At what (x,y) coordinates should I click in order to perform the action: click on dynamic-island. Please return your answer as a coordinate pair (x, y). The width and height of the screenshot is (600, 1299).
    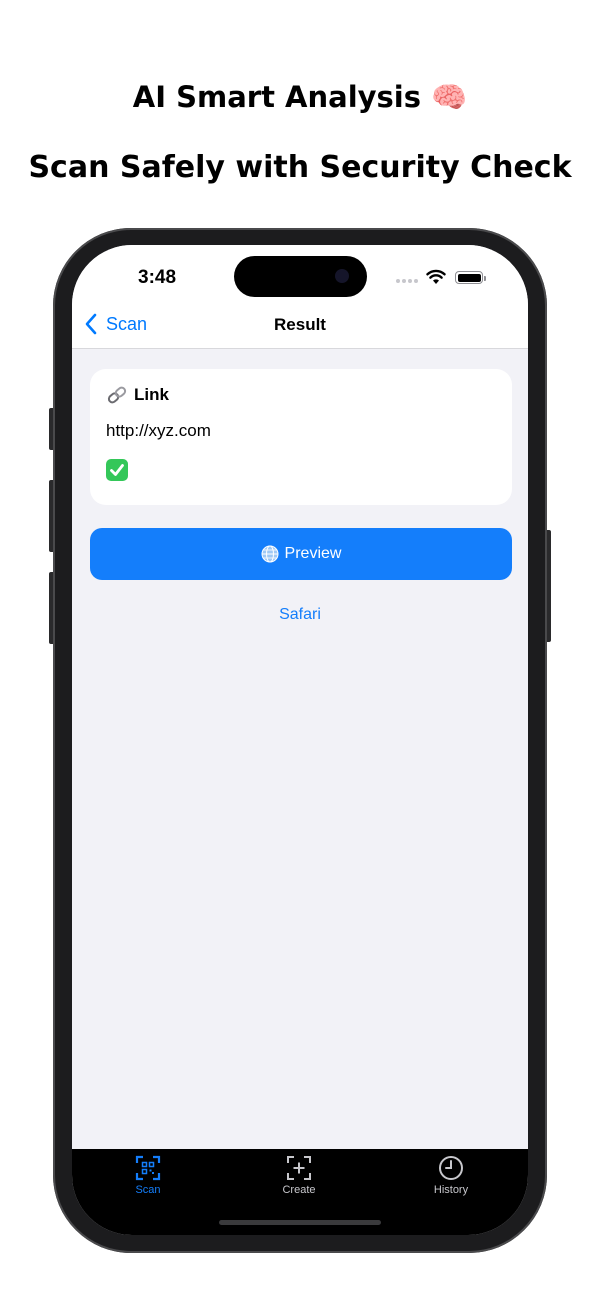
    Looking at the image, I should click on (300, 276).